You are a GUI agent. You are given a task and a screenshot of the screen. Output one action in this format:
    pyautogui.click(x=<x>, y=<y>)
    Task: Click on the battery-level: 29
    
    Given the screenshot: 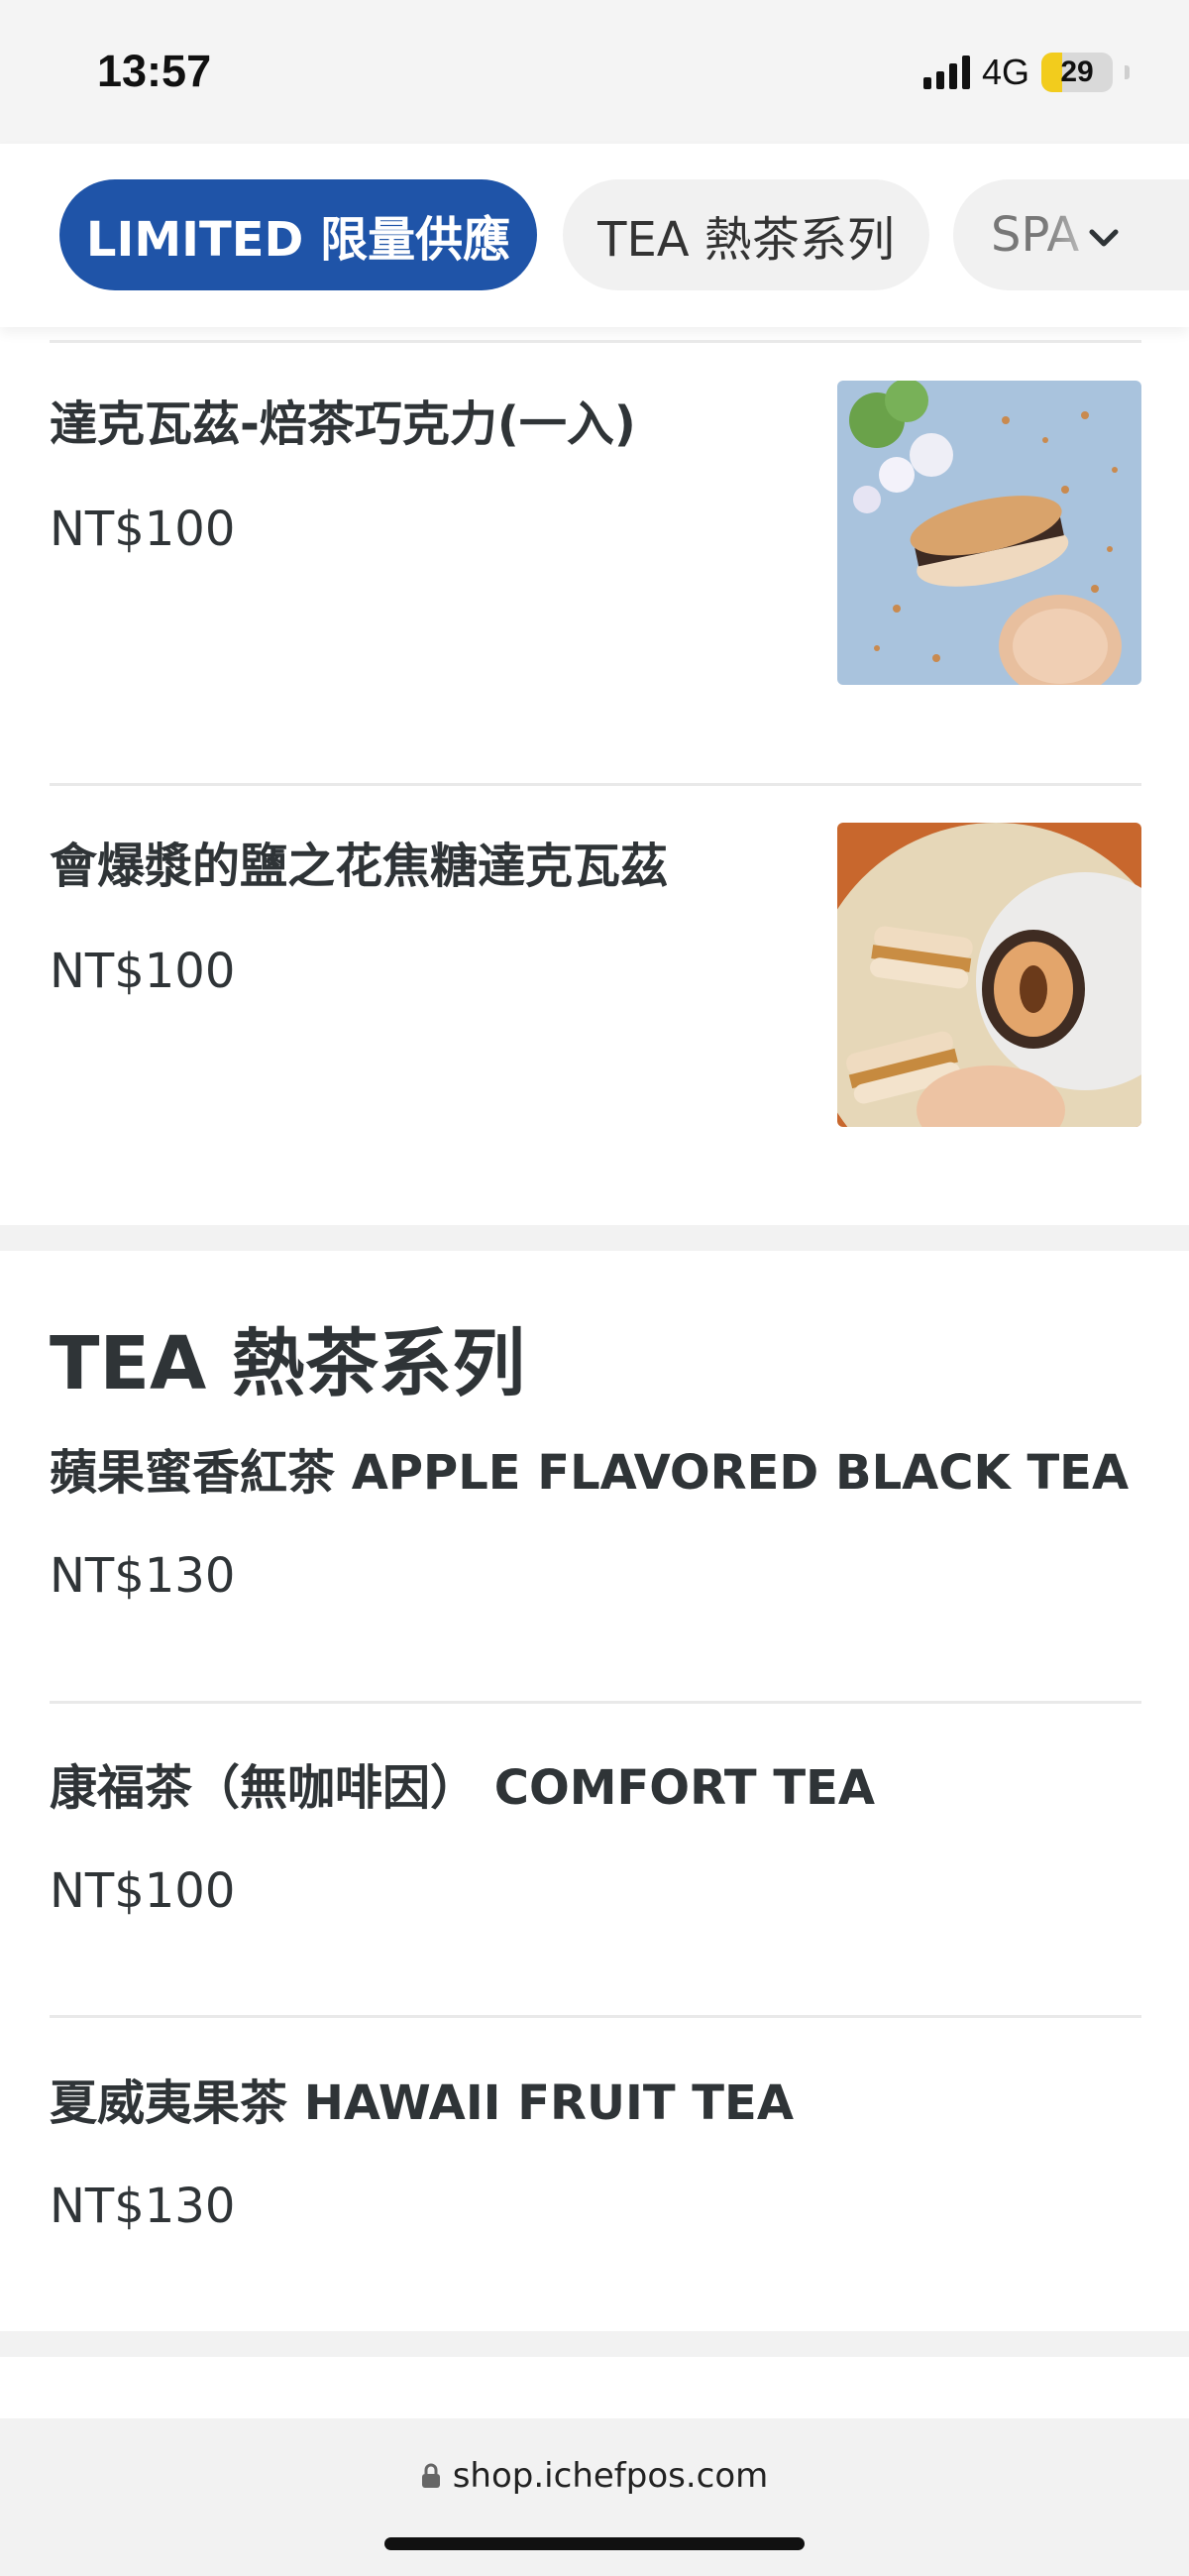 What is the action you would take?
    pyautogui.click(x=1077, y=72)
    